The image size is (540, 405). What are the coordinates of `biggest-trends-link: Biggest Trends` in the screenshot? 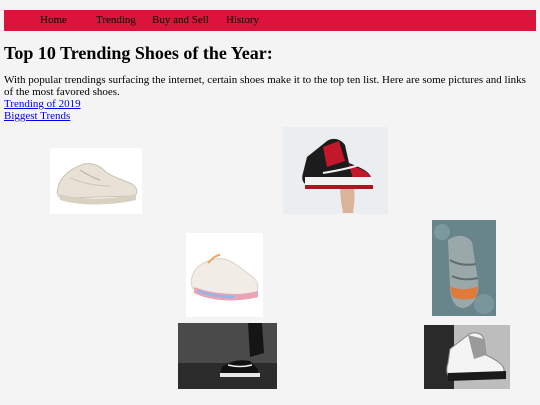 It's located at (37, 116).